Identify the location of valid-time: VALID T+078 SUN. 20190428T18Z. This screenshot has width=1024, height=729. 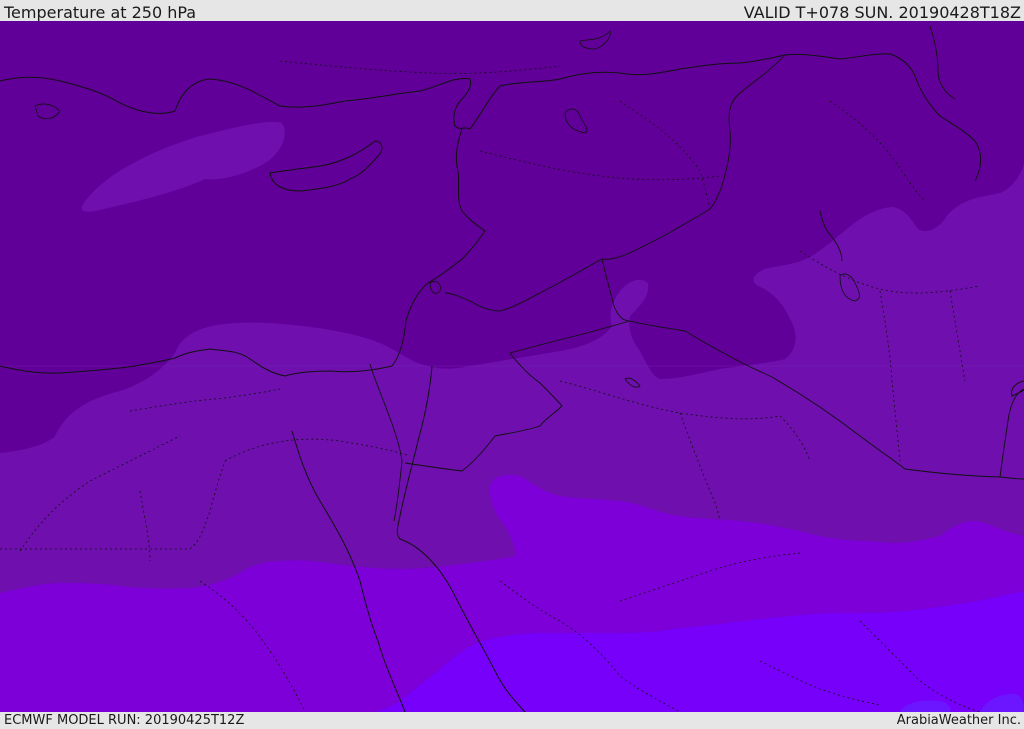
(882, 12).